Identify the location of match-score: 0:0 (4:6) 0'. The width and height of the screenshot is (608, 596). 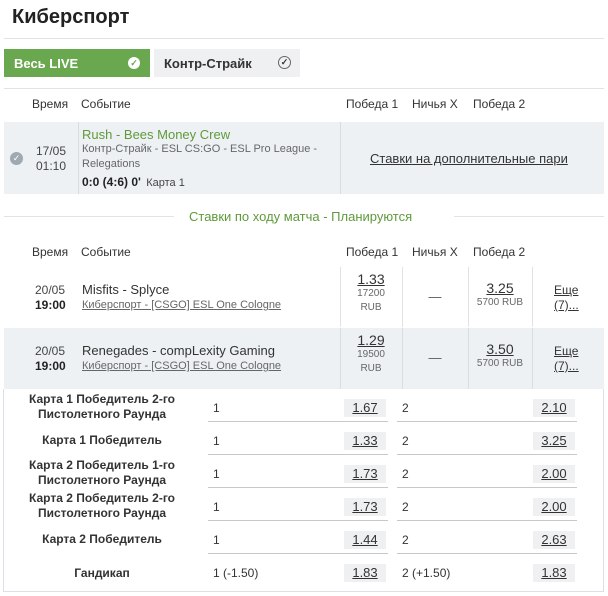
(111, 182).